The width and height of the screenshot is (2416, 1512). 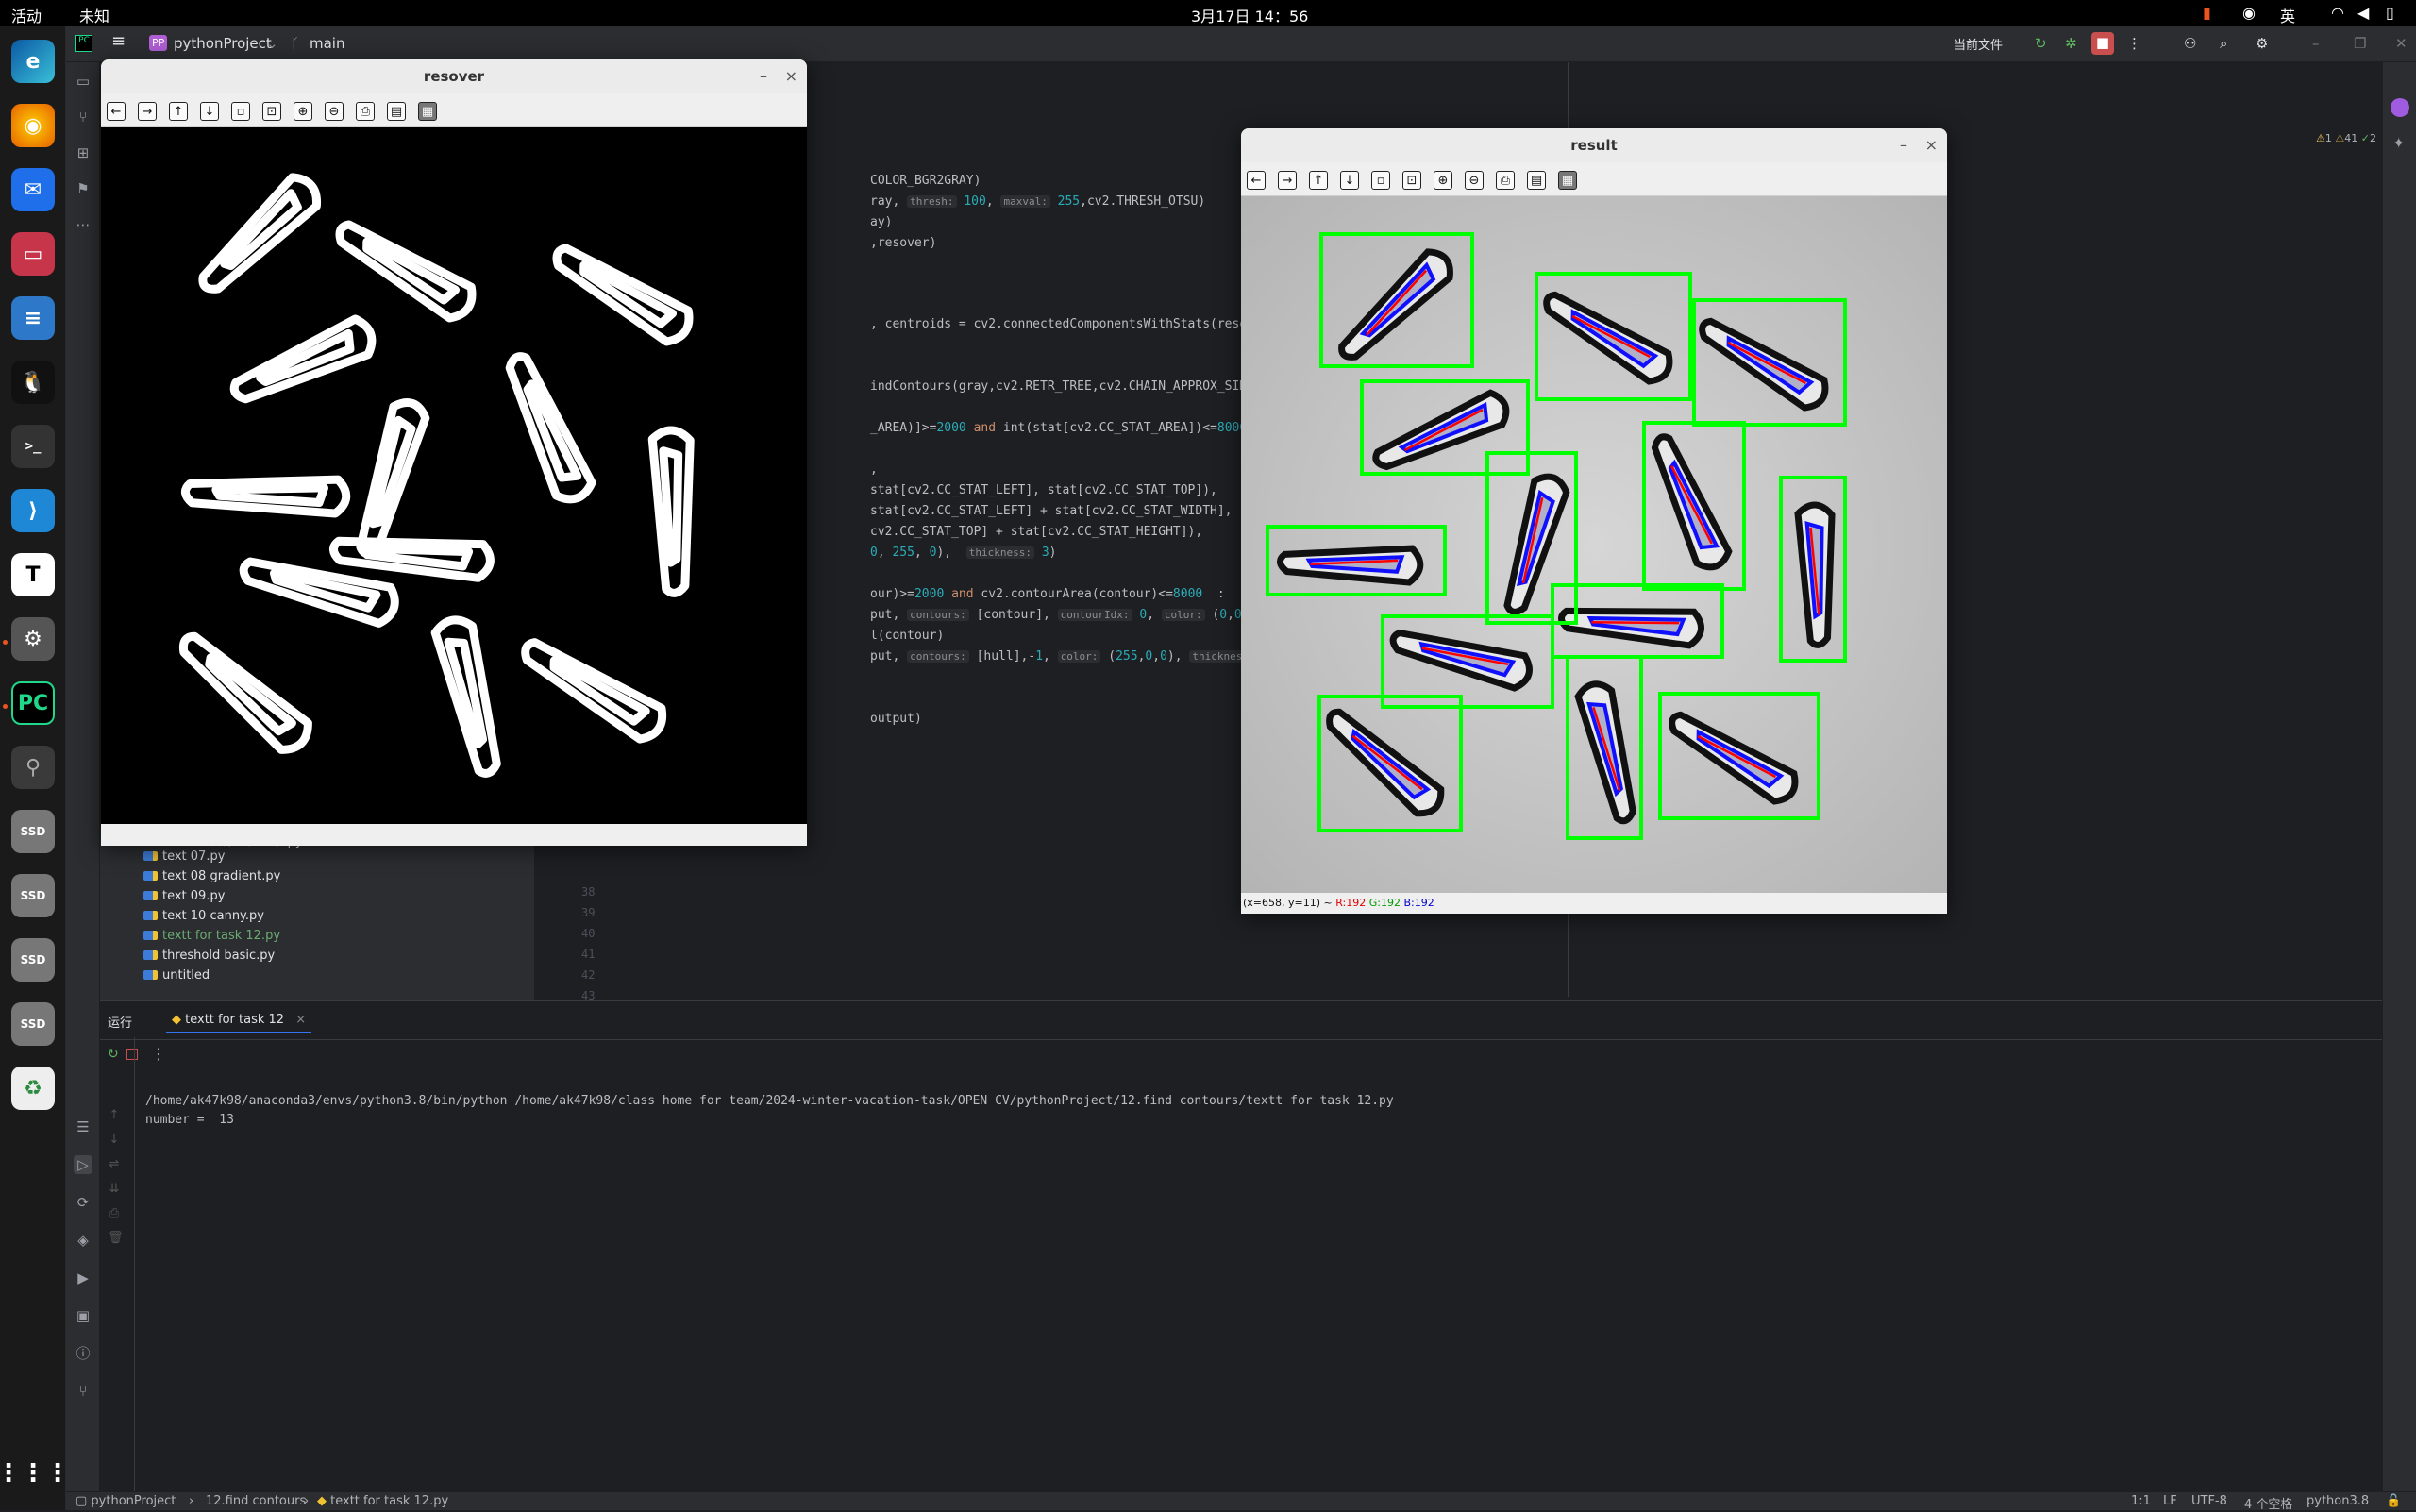 What do you see at coordinates (83, 81) in the screenshot?
I see `project-tool-icon: ▭` at bounding box center [83, 81].